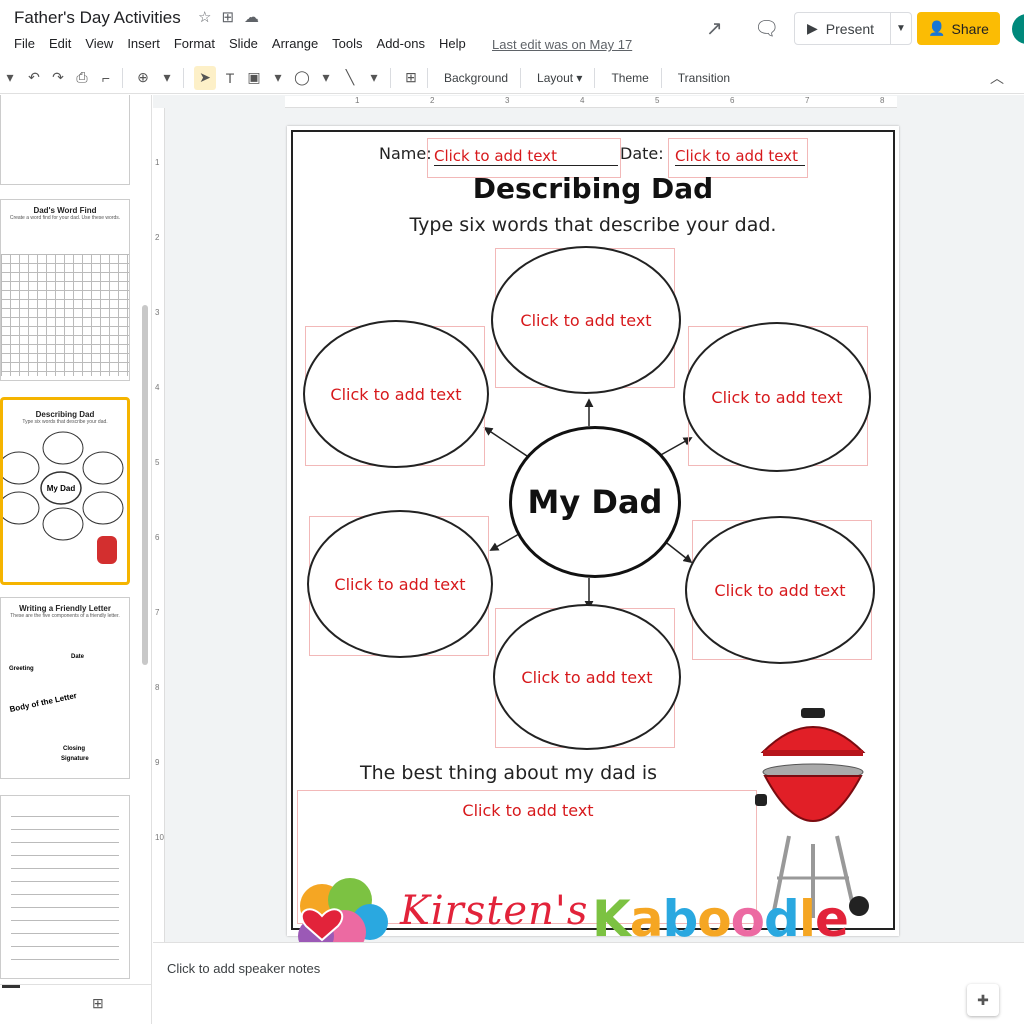  I want to click on text-box-icon: T, so click(230, 78).